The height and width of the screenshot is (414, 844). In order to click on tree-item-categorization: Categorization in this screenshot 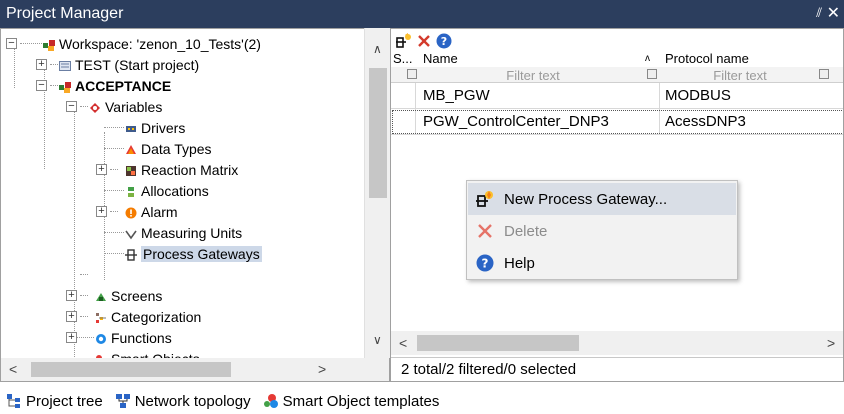, I will do `click(148, 316)`.